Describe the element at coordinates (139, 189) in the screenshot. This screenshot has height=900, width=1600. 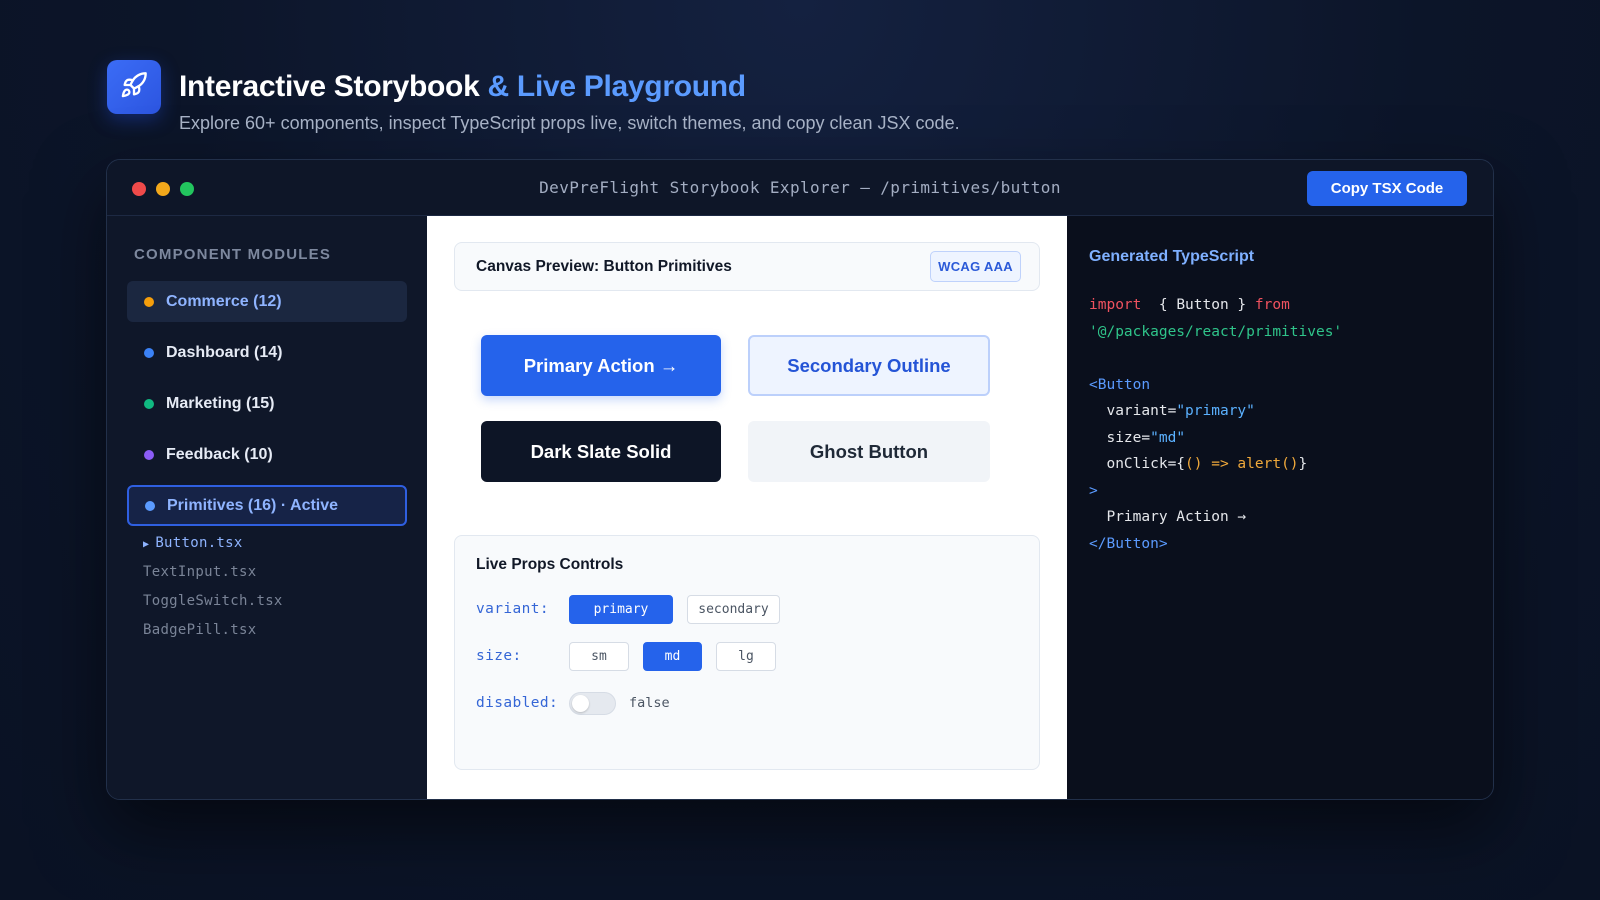
I see `close-window-button` at that location.